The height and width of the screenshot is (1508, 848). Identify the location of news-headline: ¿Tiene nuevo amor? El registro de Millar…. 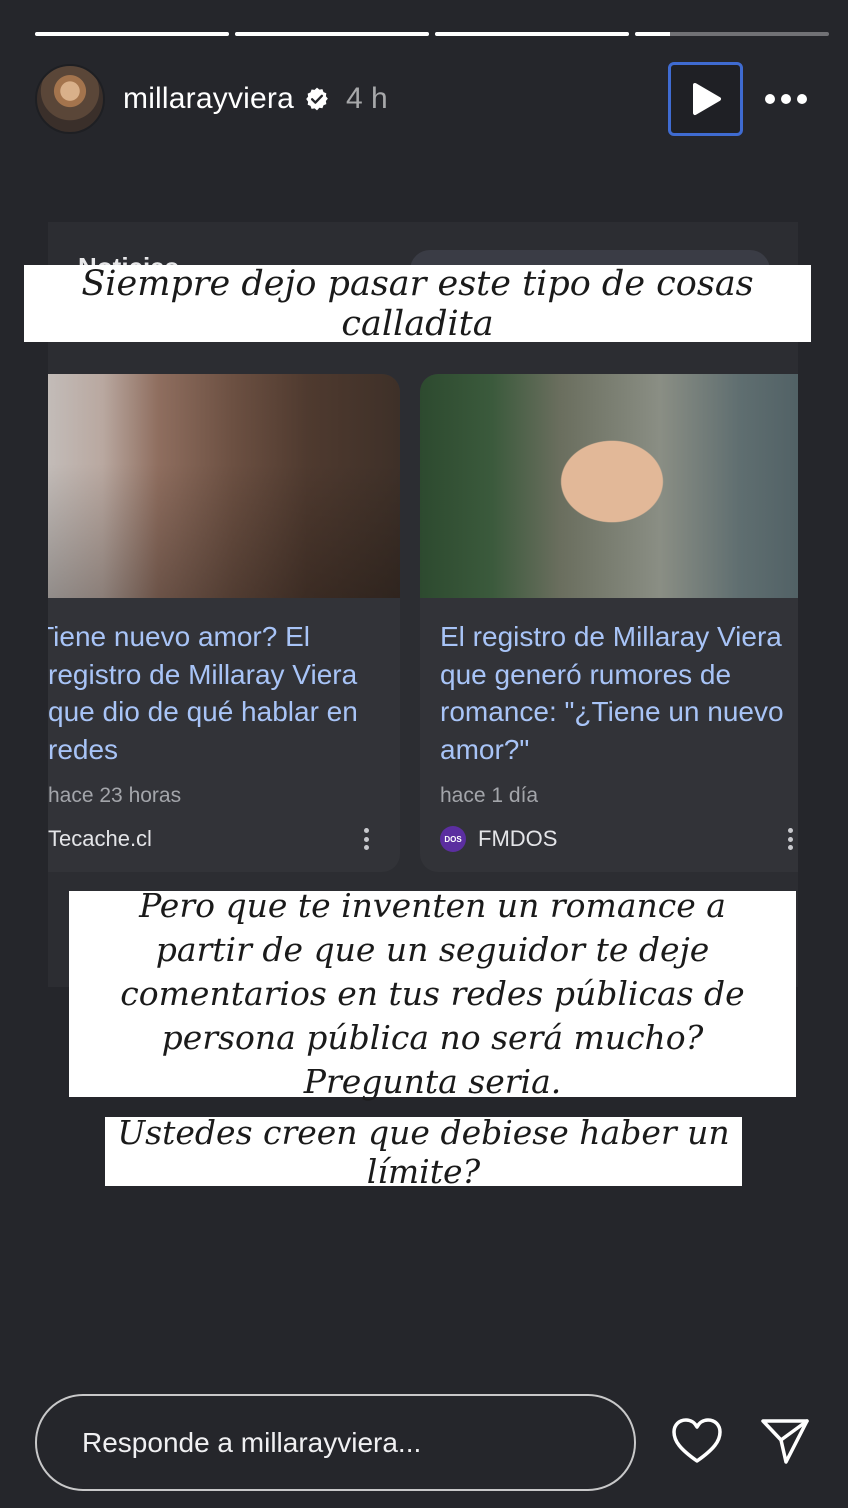
(218, 693).